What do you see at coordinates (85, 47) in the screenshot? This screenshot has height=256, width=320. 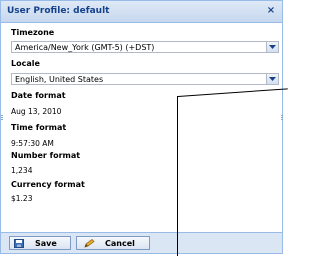 I see `timezone-value: America/New_York (GMT-5) (+DST)` at bounding box center [85, 47].